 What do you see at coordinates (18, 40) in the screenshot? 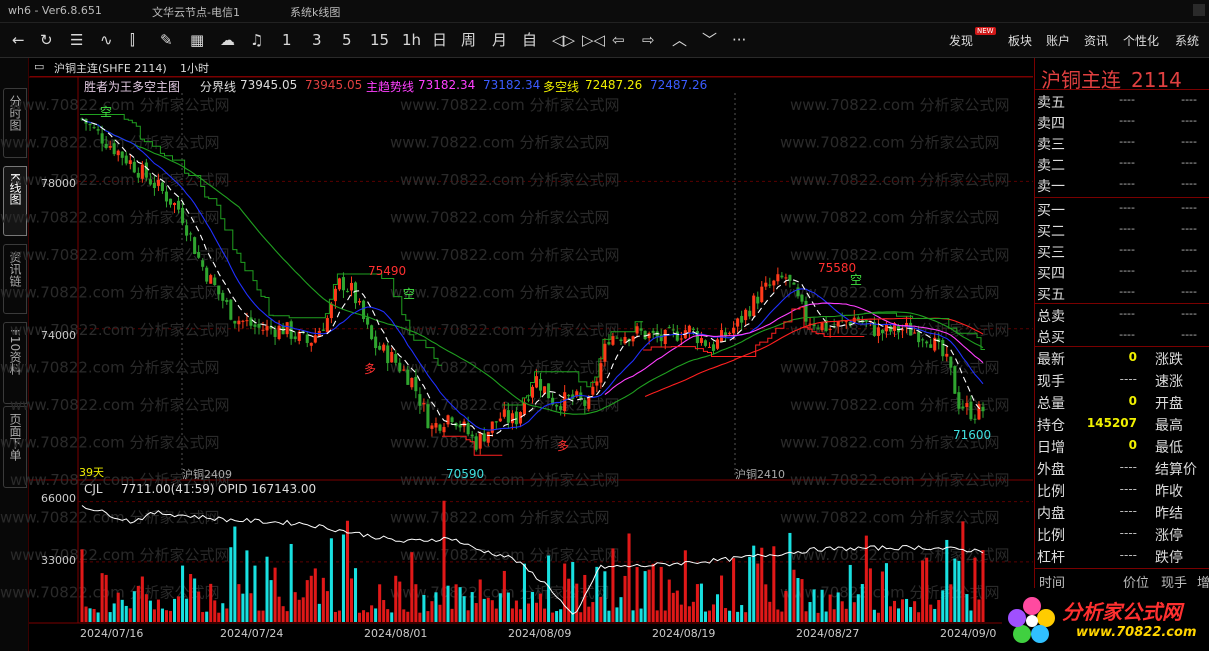
I see `back-icon: ←` at bounding box center [18, 40].